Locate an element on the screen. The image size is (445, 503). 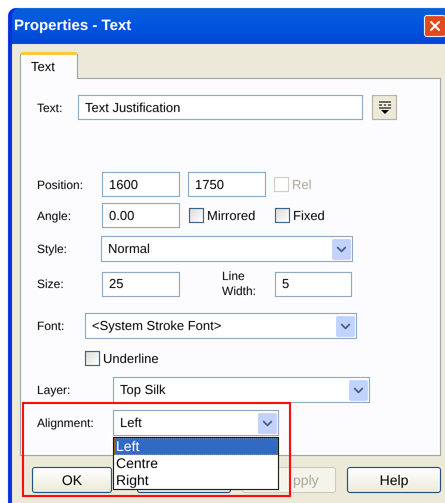
checkbox-label: Rel is located at coordinates (302, 185).